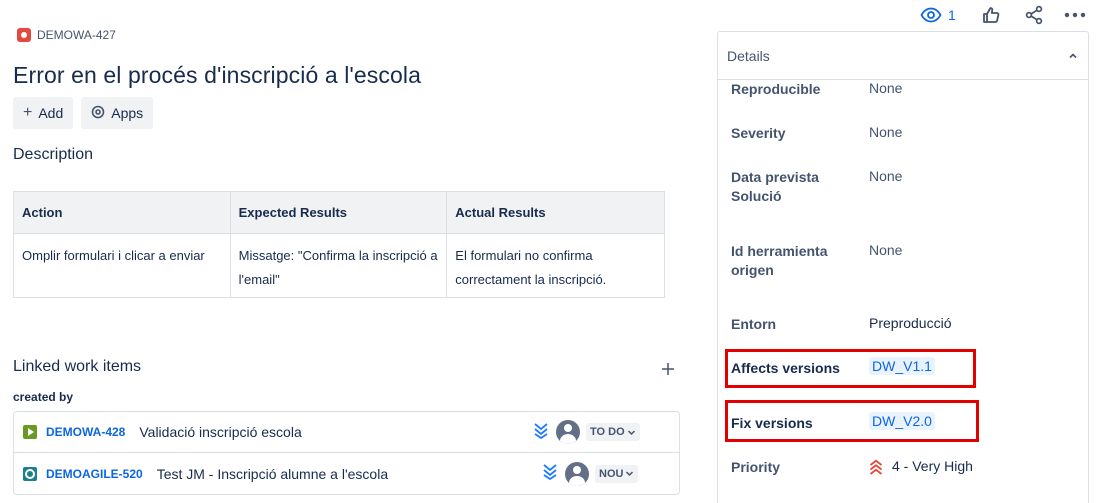  What do you see at coordinates (53, 154) in the screenshot?
I see `description-heading: Description` at bounding box center [53, 154].